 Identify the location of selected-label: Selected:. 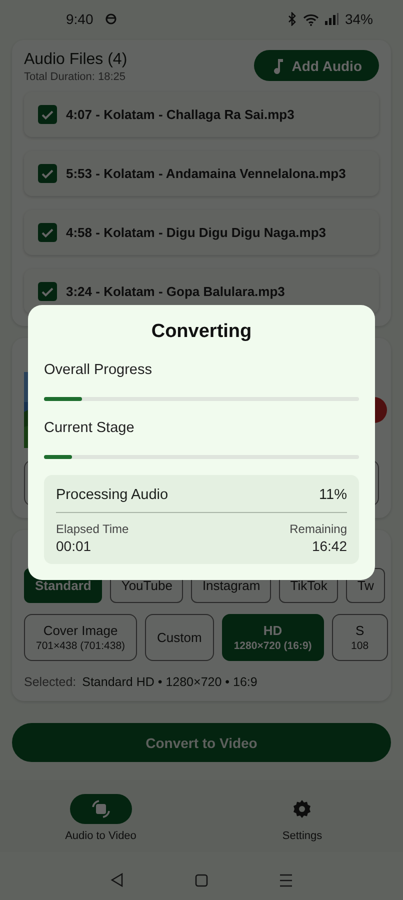
(50, 682).